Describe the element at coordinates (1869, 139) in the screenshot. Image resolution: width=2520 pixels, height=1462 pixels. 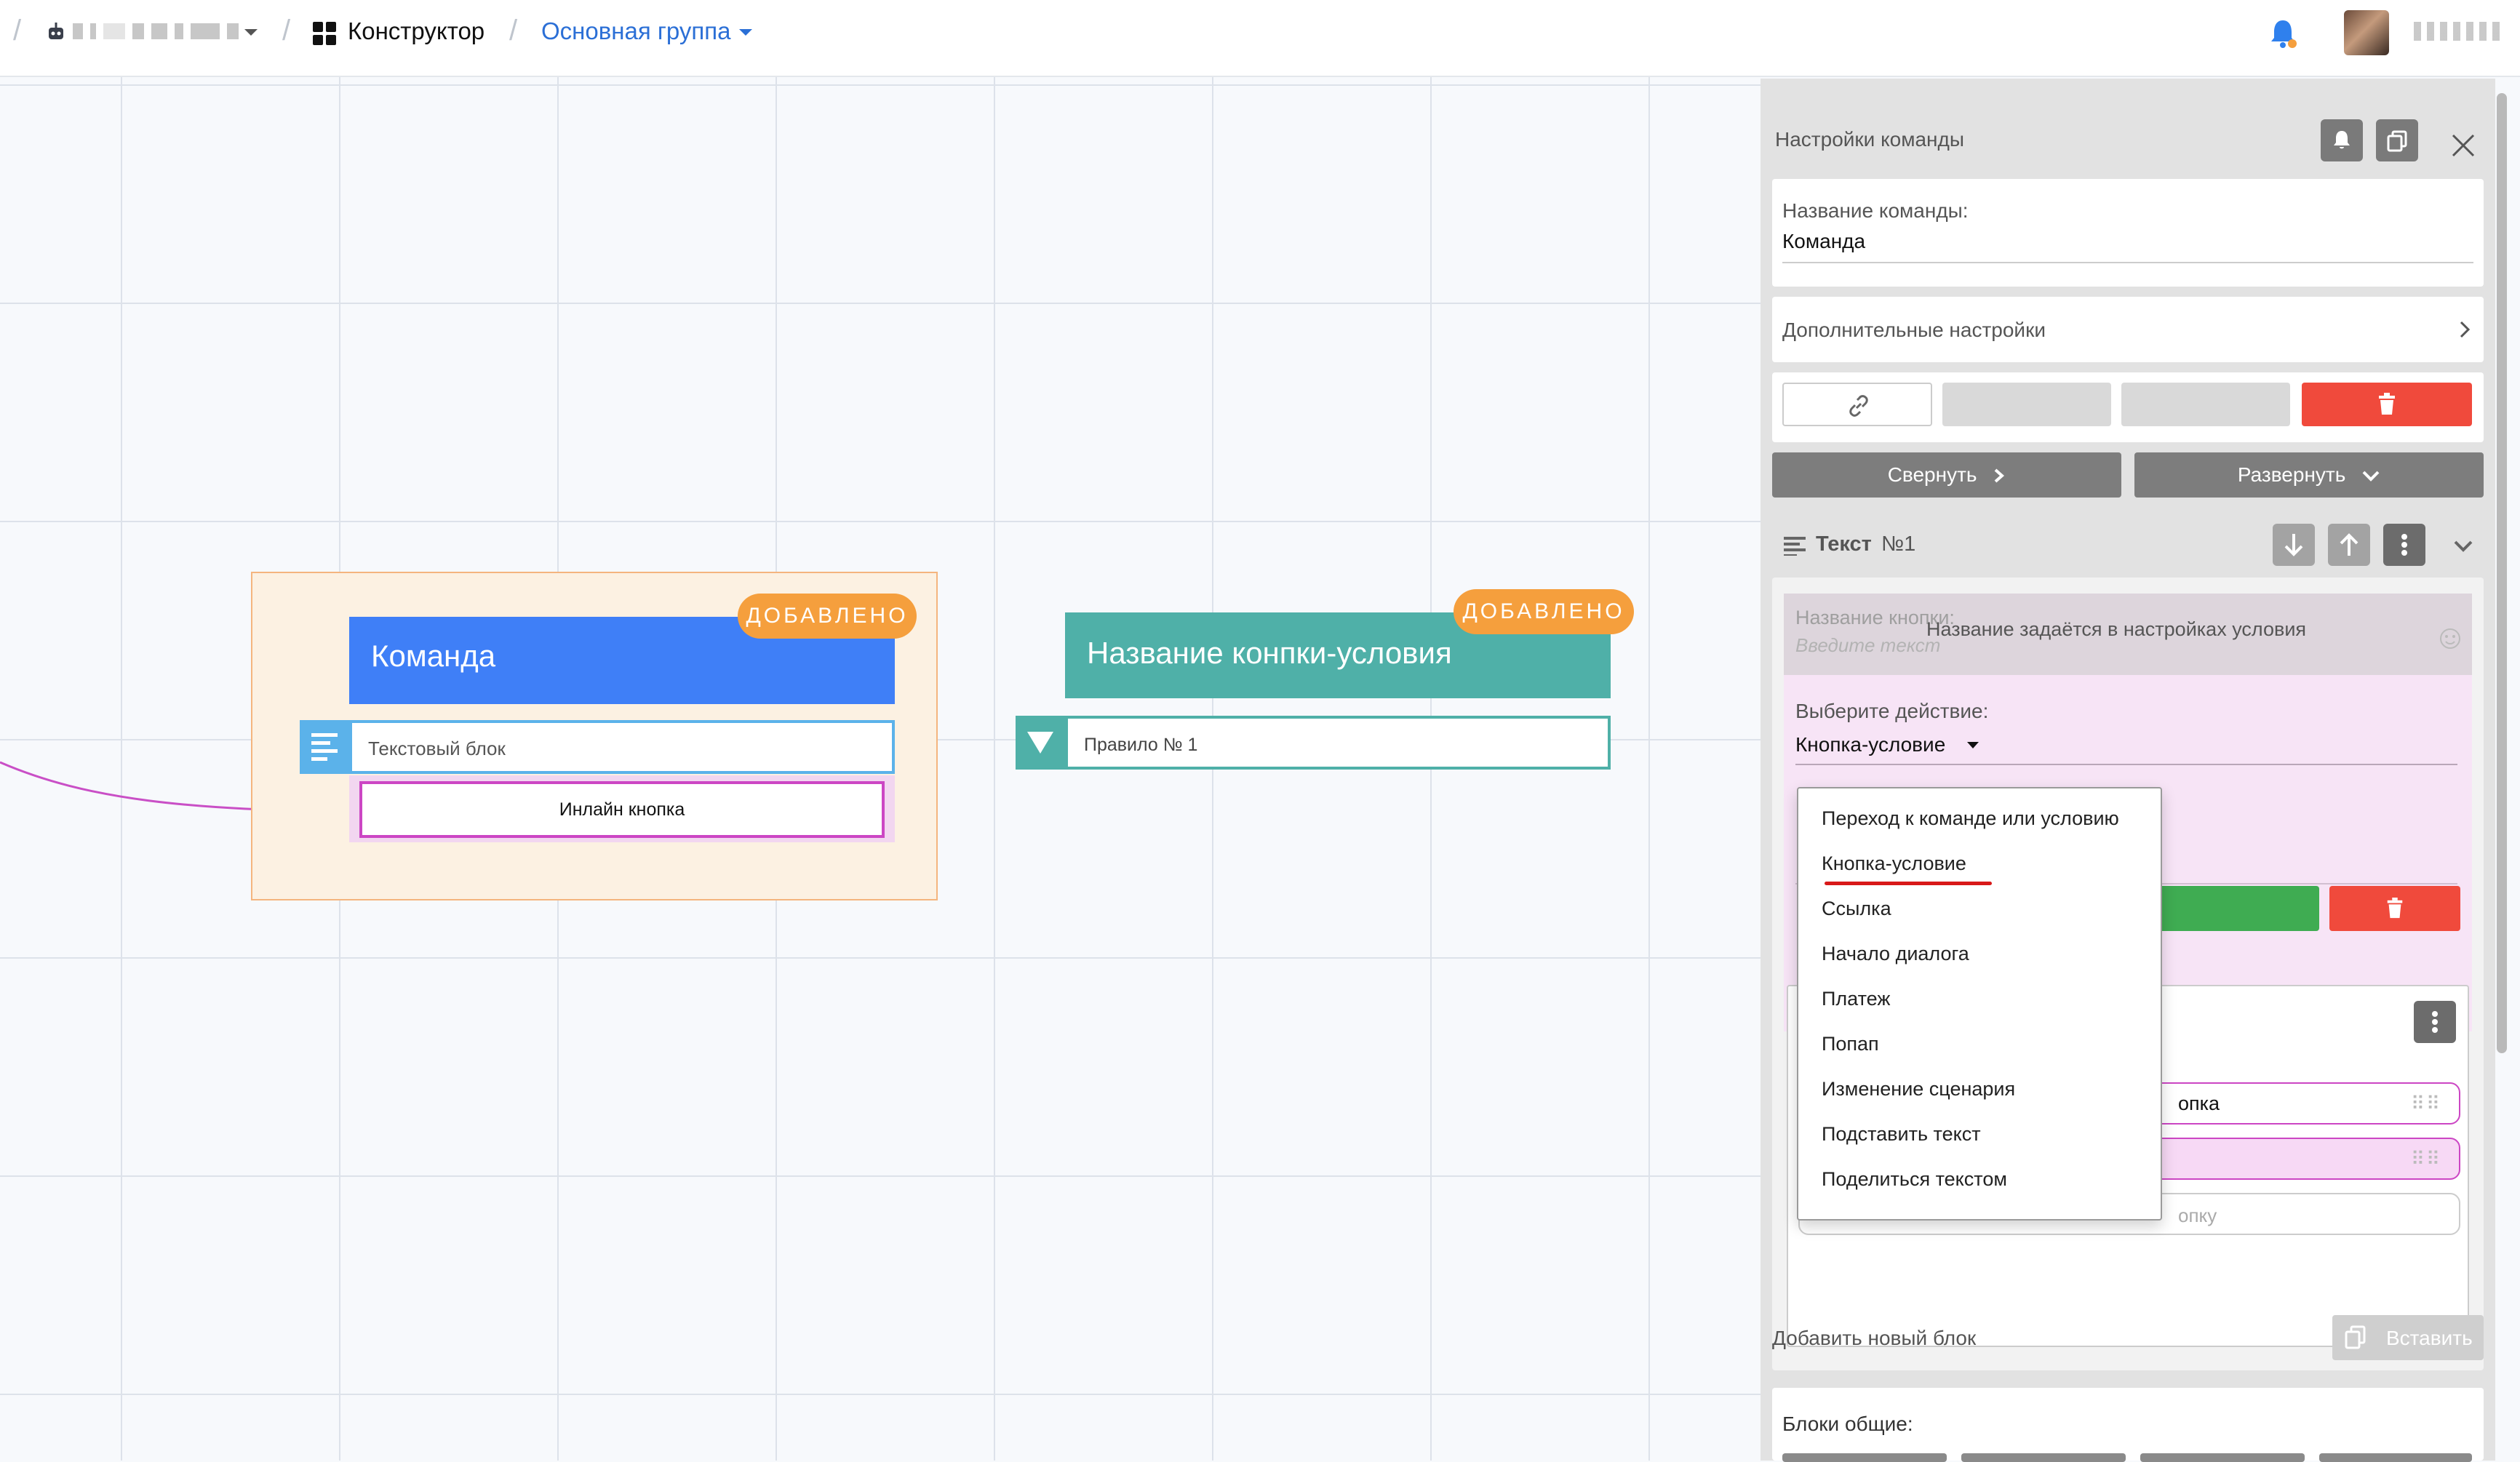
I see `panel-title: Настройки команды` at that location.